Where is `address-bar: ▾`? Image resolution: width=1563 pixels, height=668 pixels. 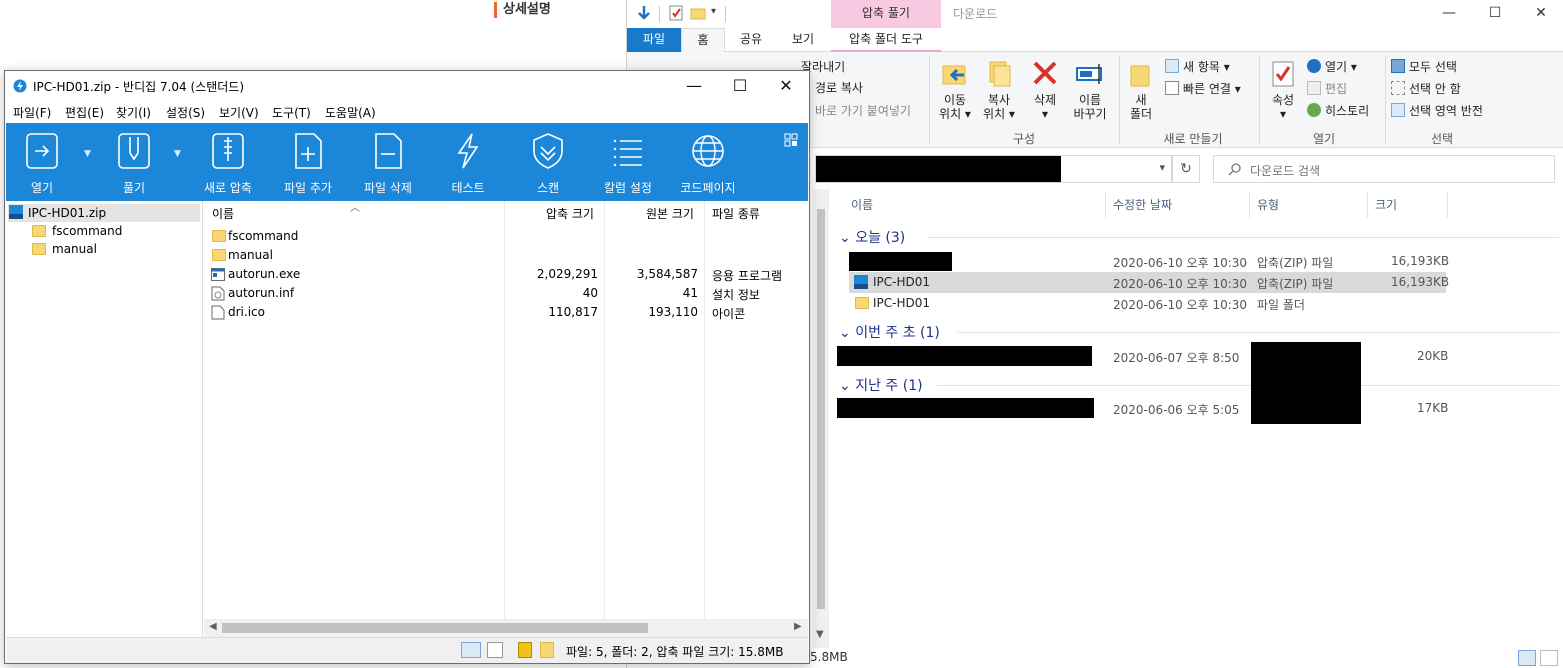
address-bar: ▾ is located at coordinates (993, 169).